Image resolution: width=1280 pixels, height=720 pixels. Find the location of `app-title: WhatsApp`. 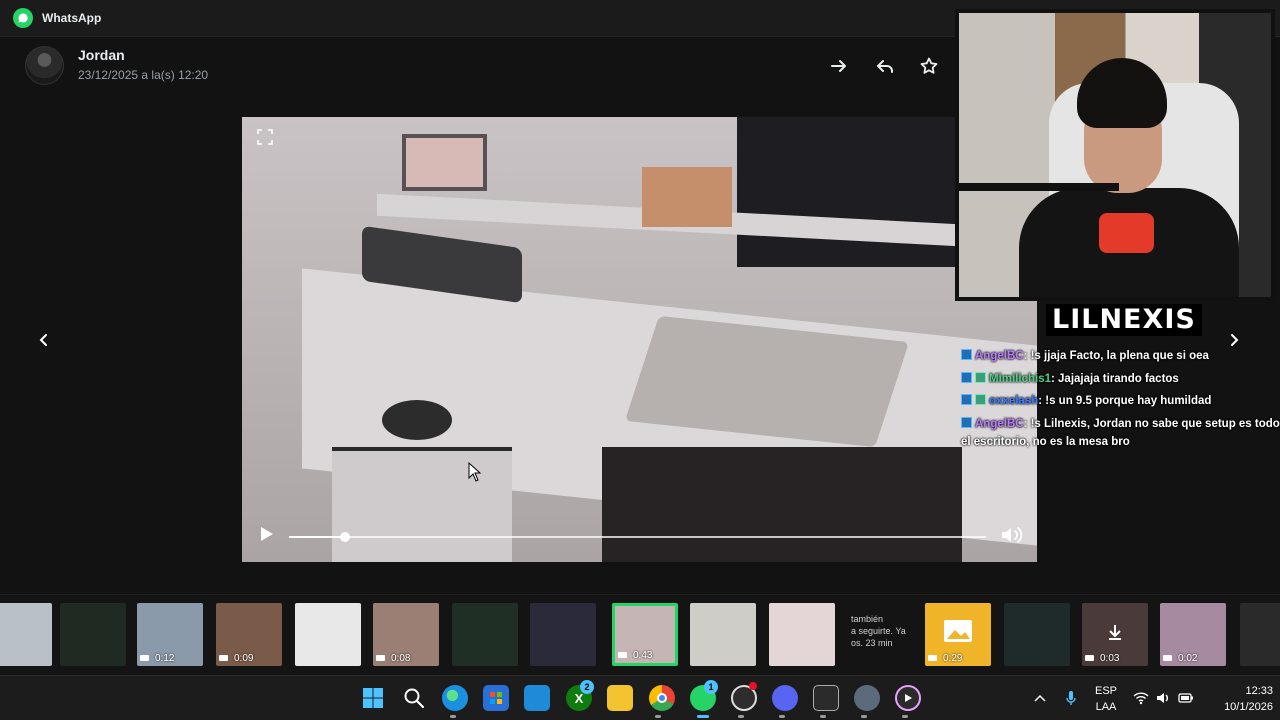

app-title: WhatsApp is located at coordinates (72, 18).